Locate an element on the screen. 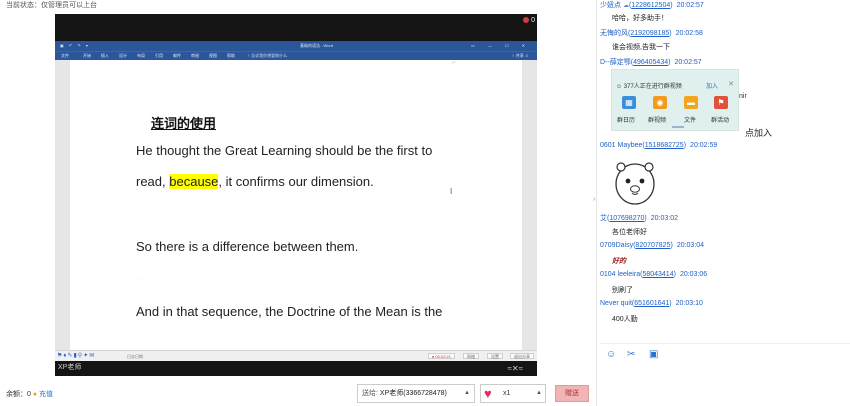  message-time: 20:03:02 is located at coordinates (664, 218).